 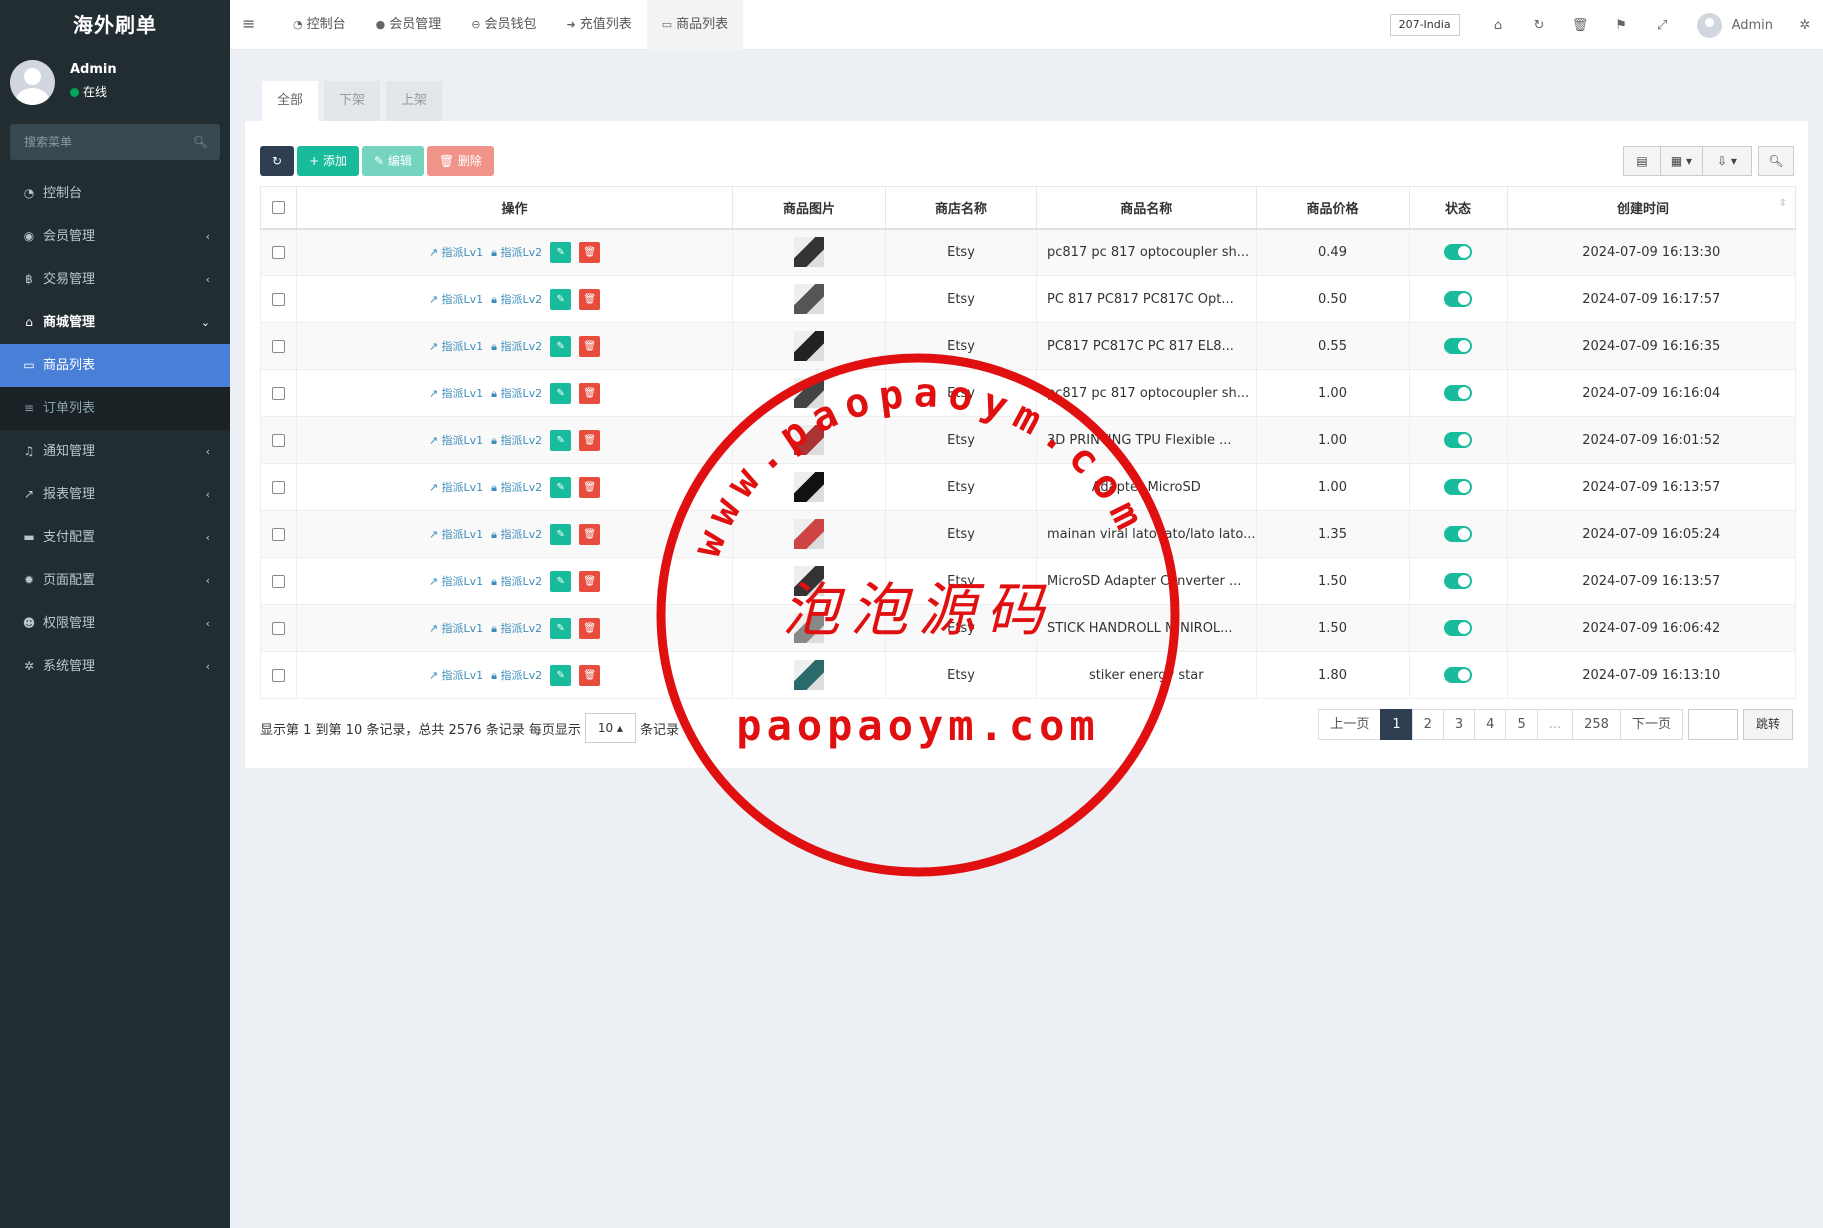 I want to click on page-1: 1, so click(x=1396, y=724).